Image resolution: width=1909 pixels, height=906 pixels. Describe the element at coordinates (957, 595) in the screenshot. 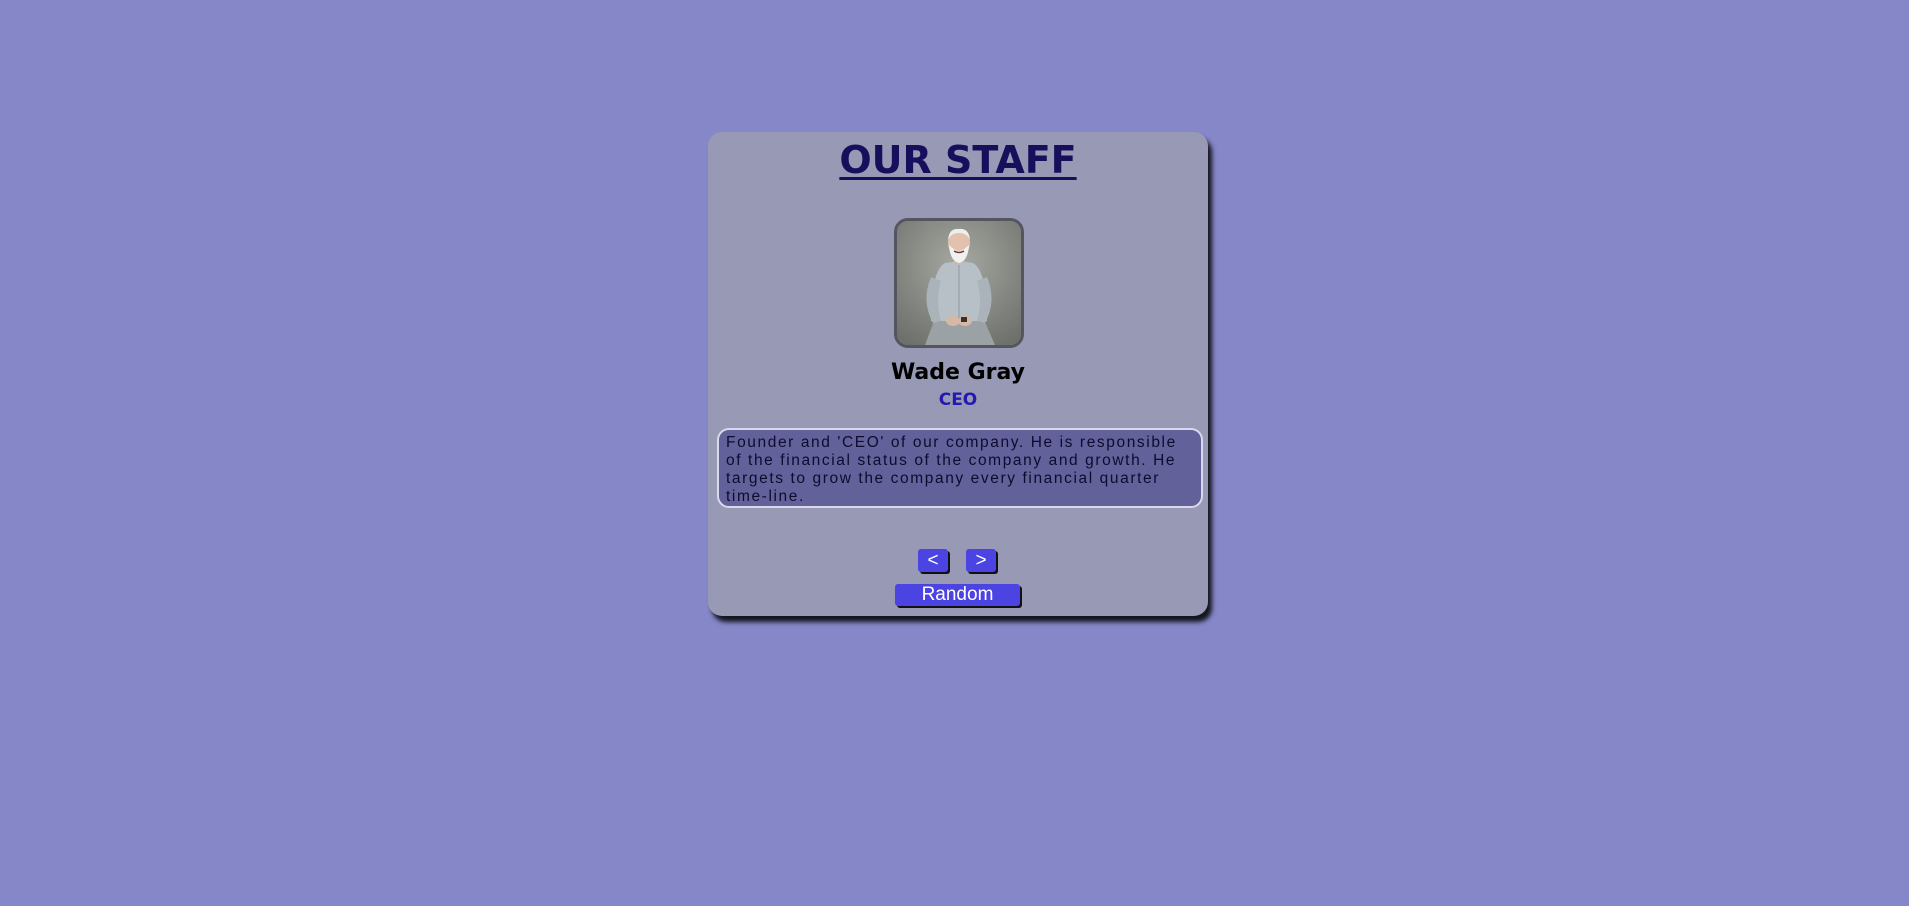

I see `random-button: Random` at that location.